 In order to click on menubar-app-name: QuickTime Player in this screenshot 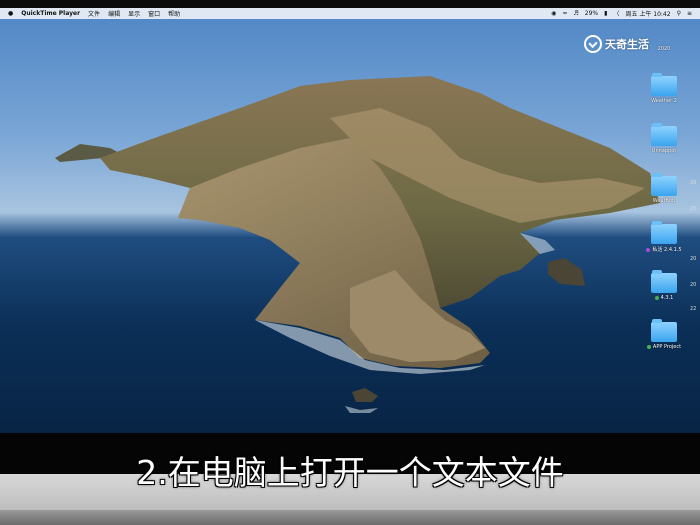, I will do `click(50, 13)`.